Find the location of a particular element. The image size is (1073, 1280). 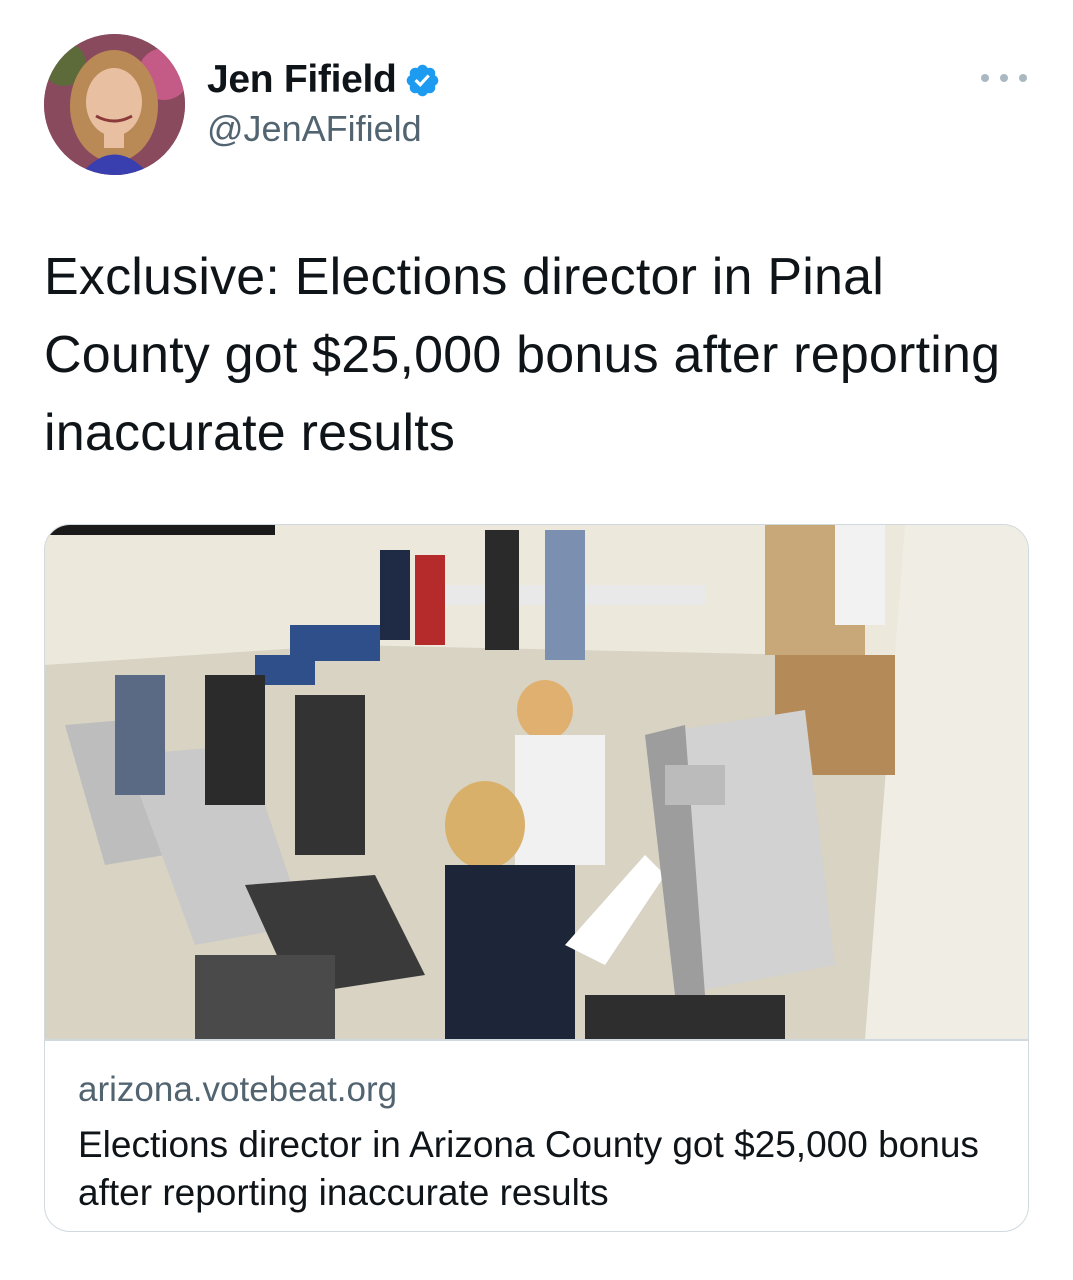

verified-badge-icon is located at coordinates (422, 80).